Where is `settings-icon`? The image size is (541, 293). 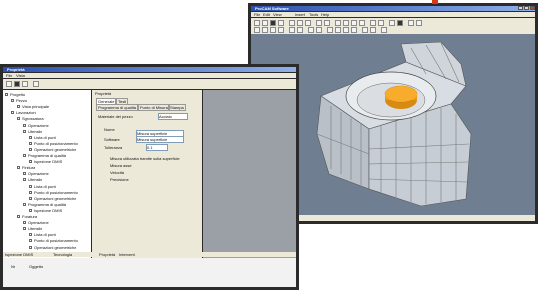 settings-icon is located at coordinates (411, 23).